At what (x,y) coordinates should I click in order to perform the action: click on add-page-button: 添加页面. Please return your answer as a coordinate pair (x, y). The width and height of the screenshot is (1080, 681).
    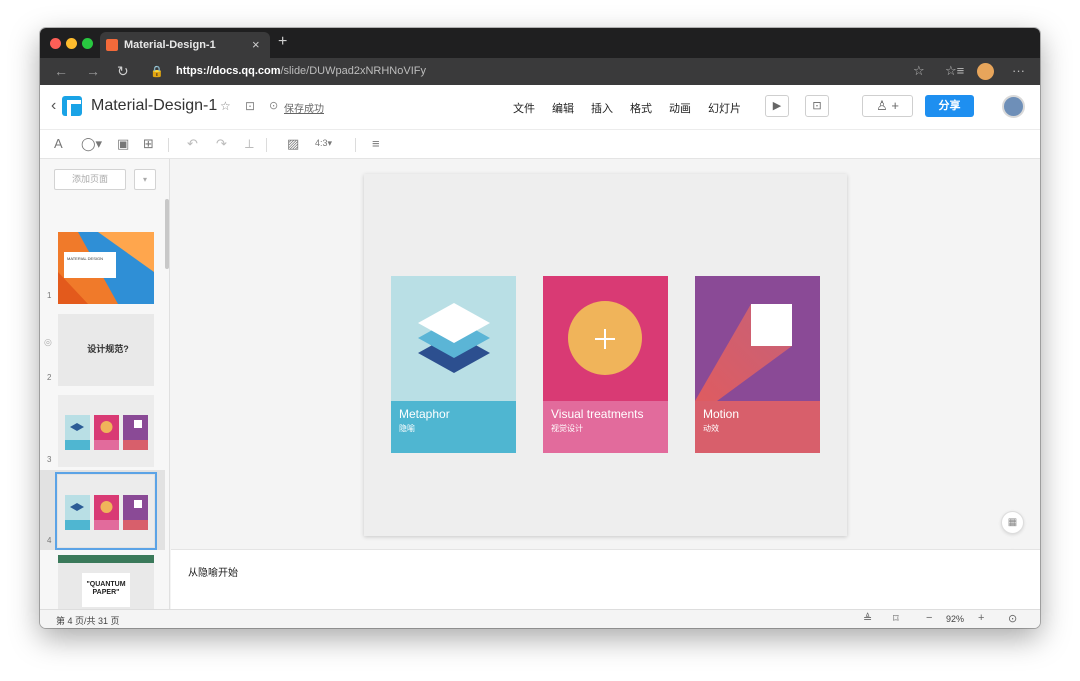
    Looking at the image, I should click on (90, 179).